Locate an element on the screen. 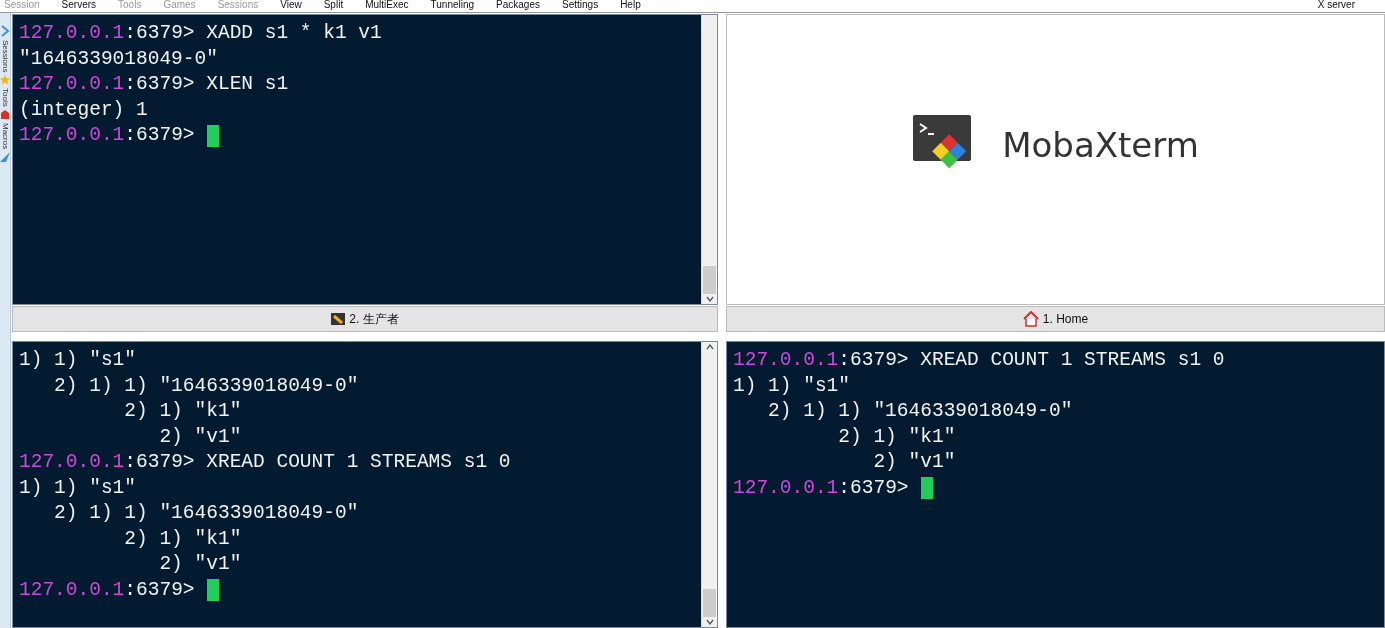 Image resolution: width=1385 pixels, height=628 pixels. session-tab: 1. Home is located at coordinates (1055, 319).